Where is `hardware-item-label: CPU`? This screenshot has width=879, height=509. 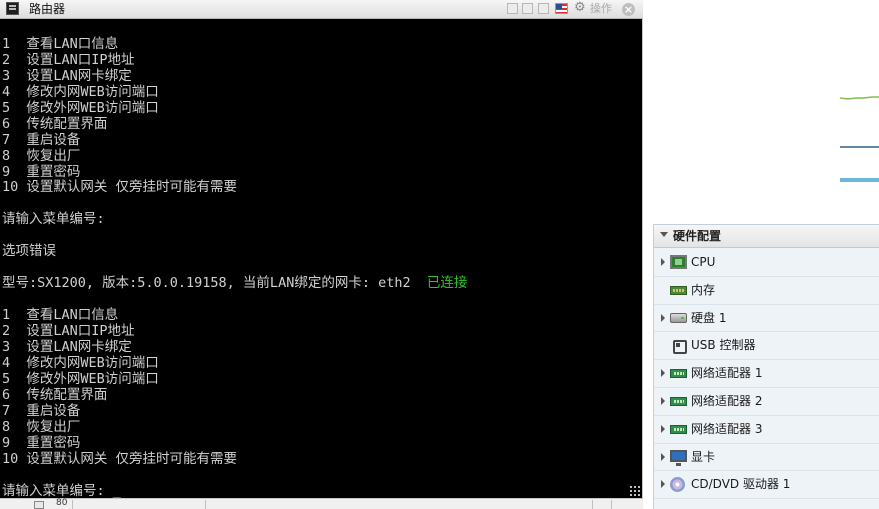 hardware-item-label: CPU is located at coordinates (703, 262).